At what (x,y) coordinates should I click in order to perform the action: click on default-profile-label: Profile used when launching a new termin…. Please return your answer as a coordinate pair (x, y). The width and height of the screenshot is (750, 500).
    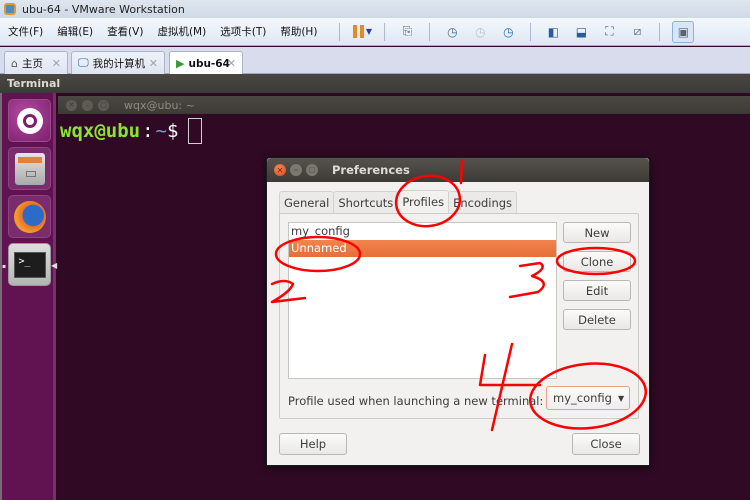
    Looking at the image, I should click on (416, 401).